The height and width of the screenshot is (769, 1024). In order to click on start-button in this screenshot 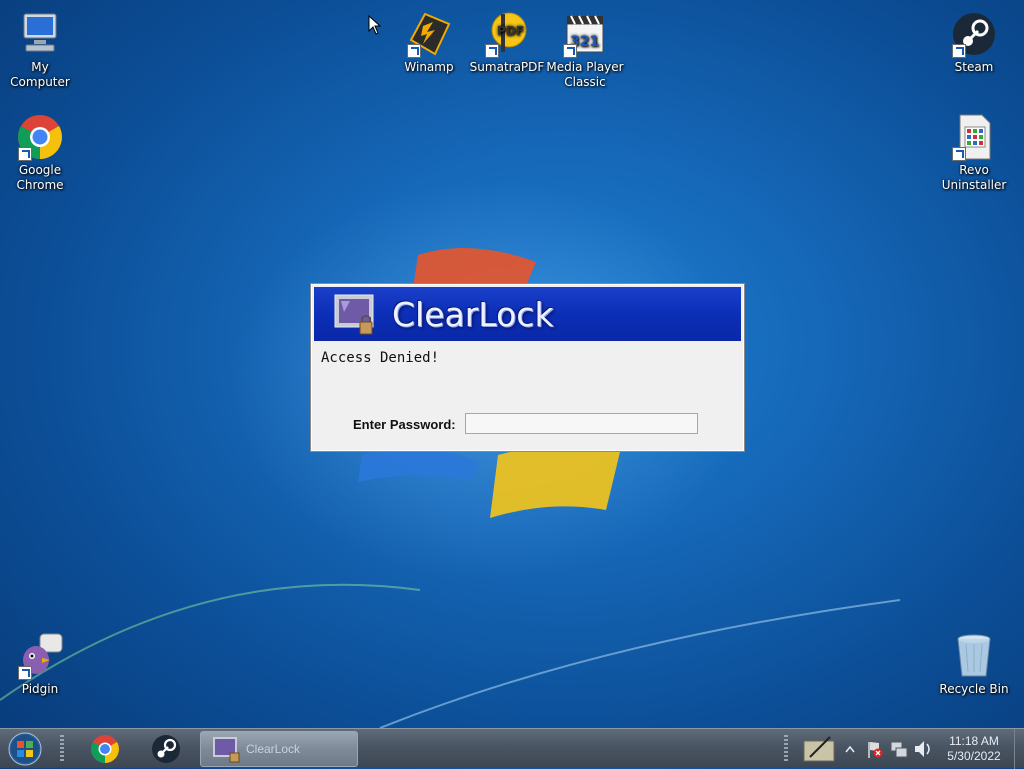, I will do `click(25, 749)`.